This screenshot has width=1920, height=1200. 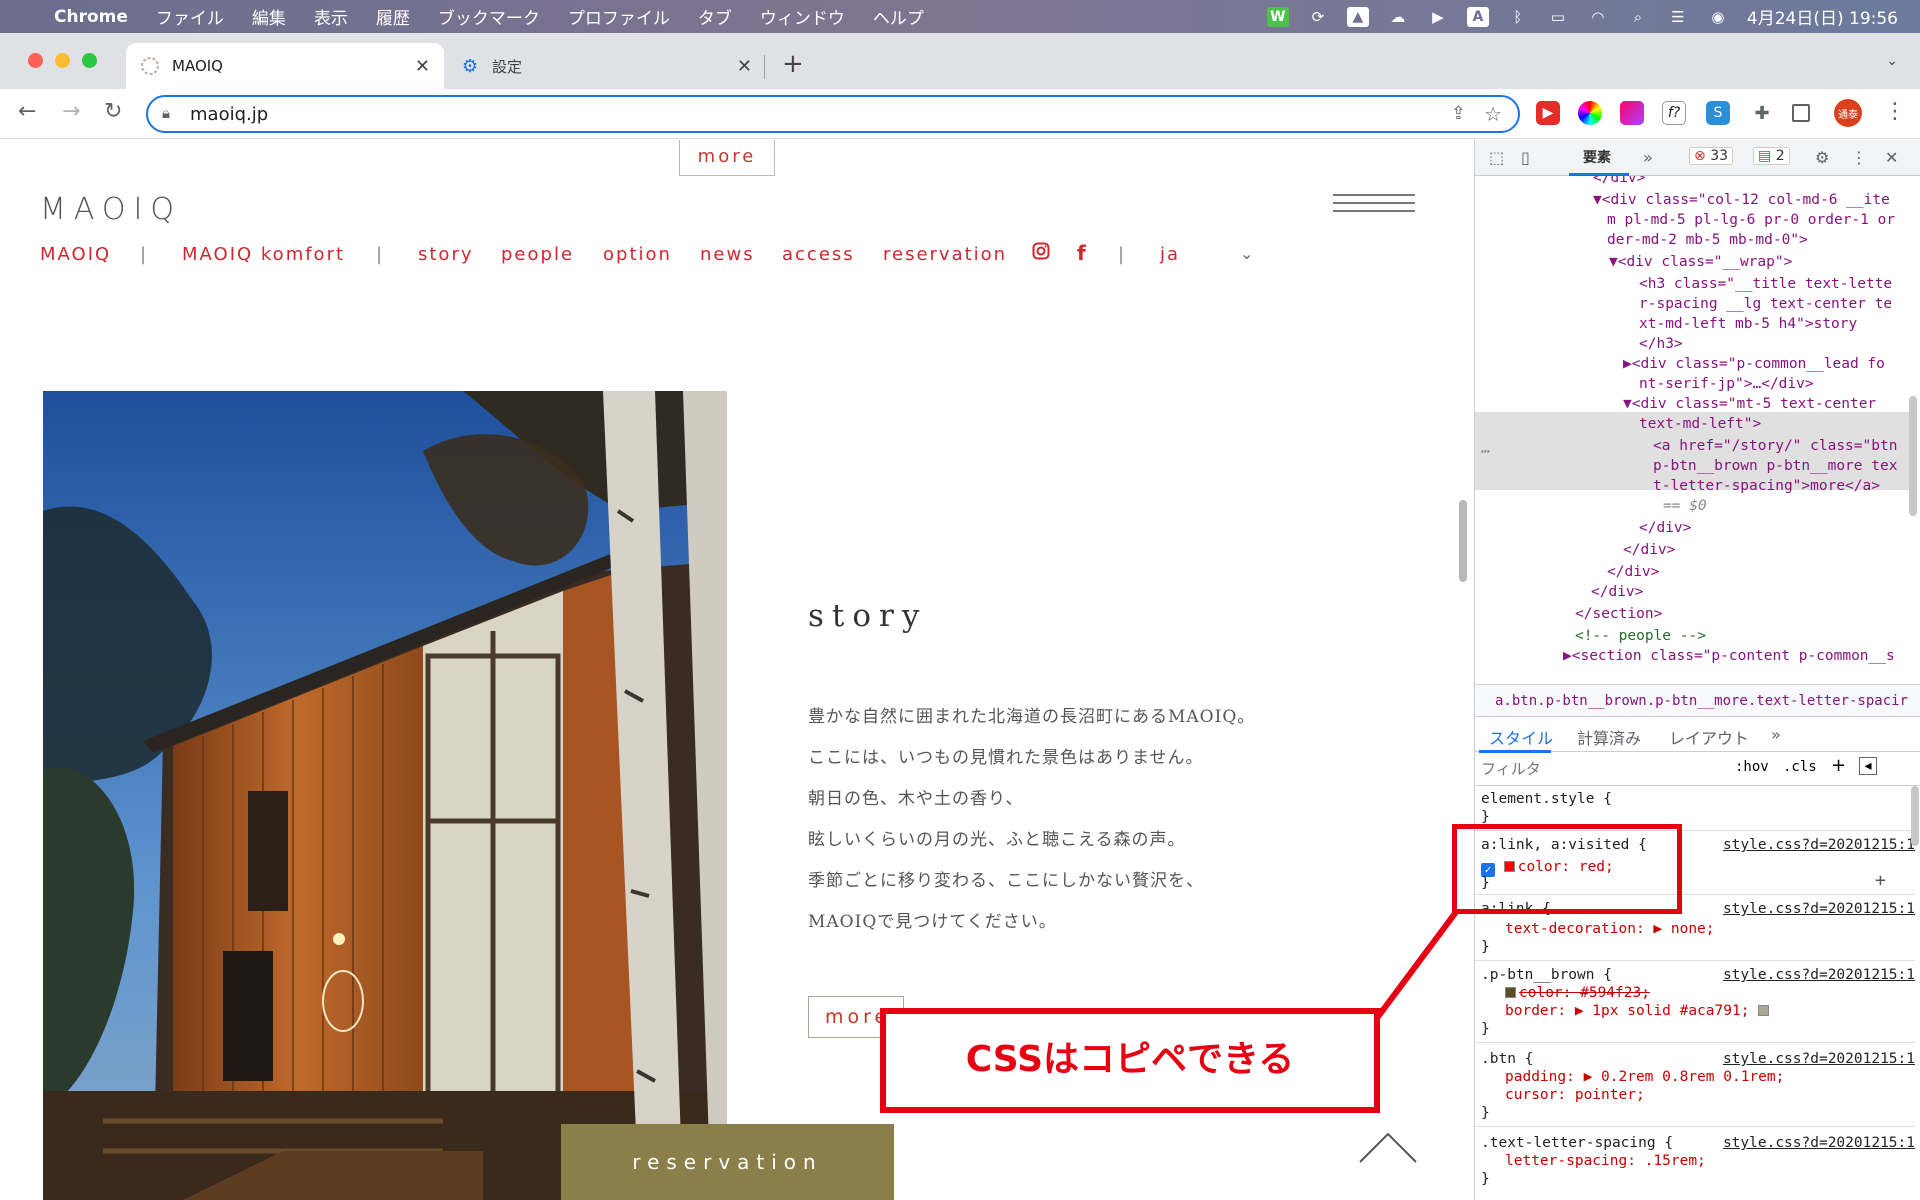 I want to click on menu-chrome: Chrome, so click(x=91, y=17).